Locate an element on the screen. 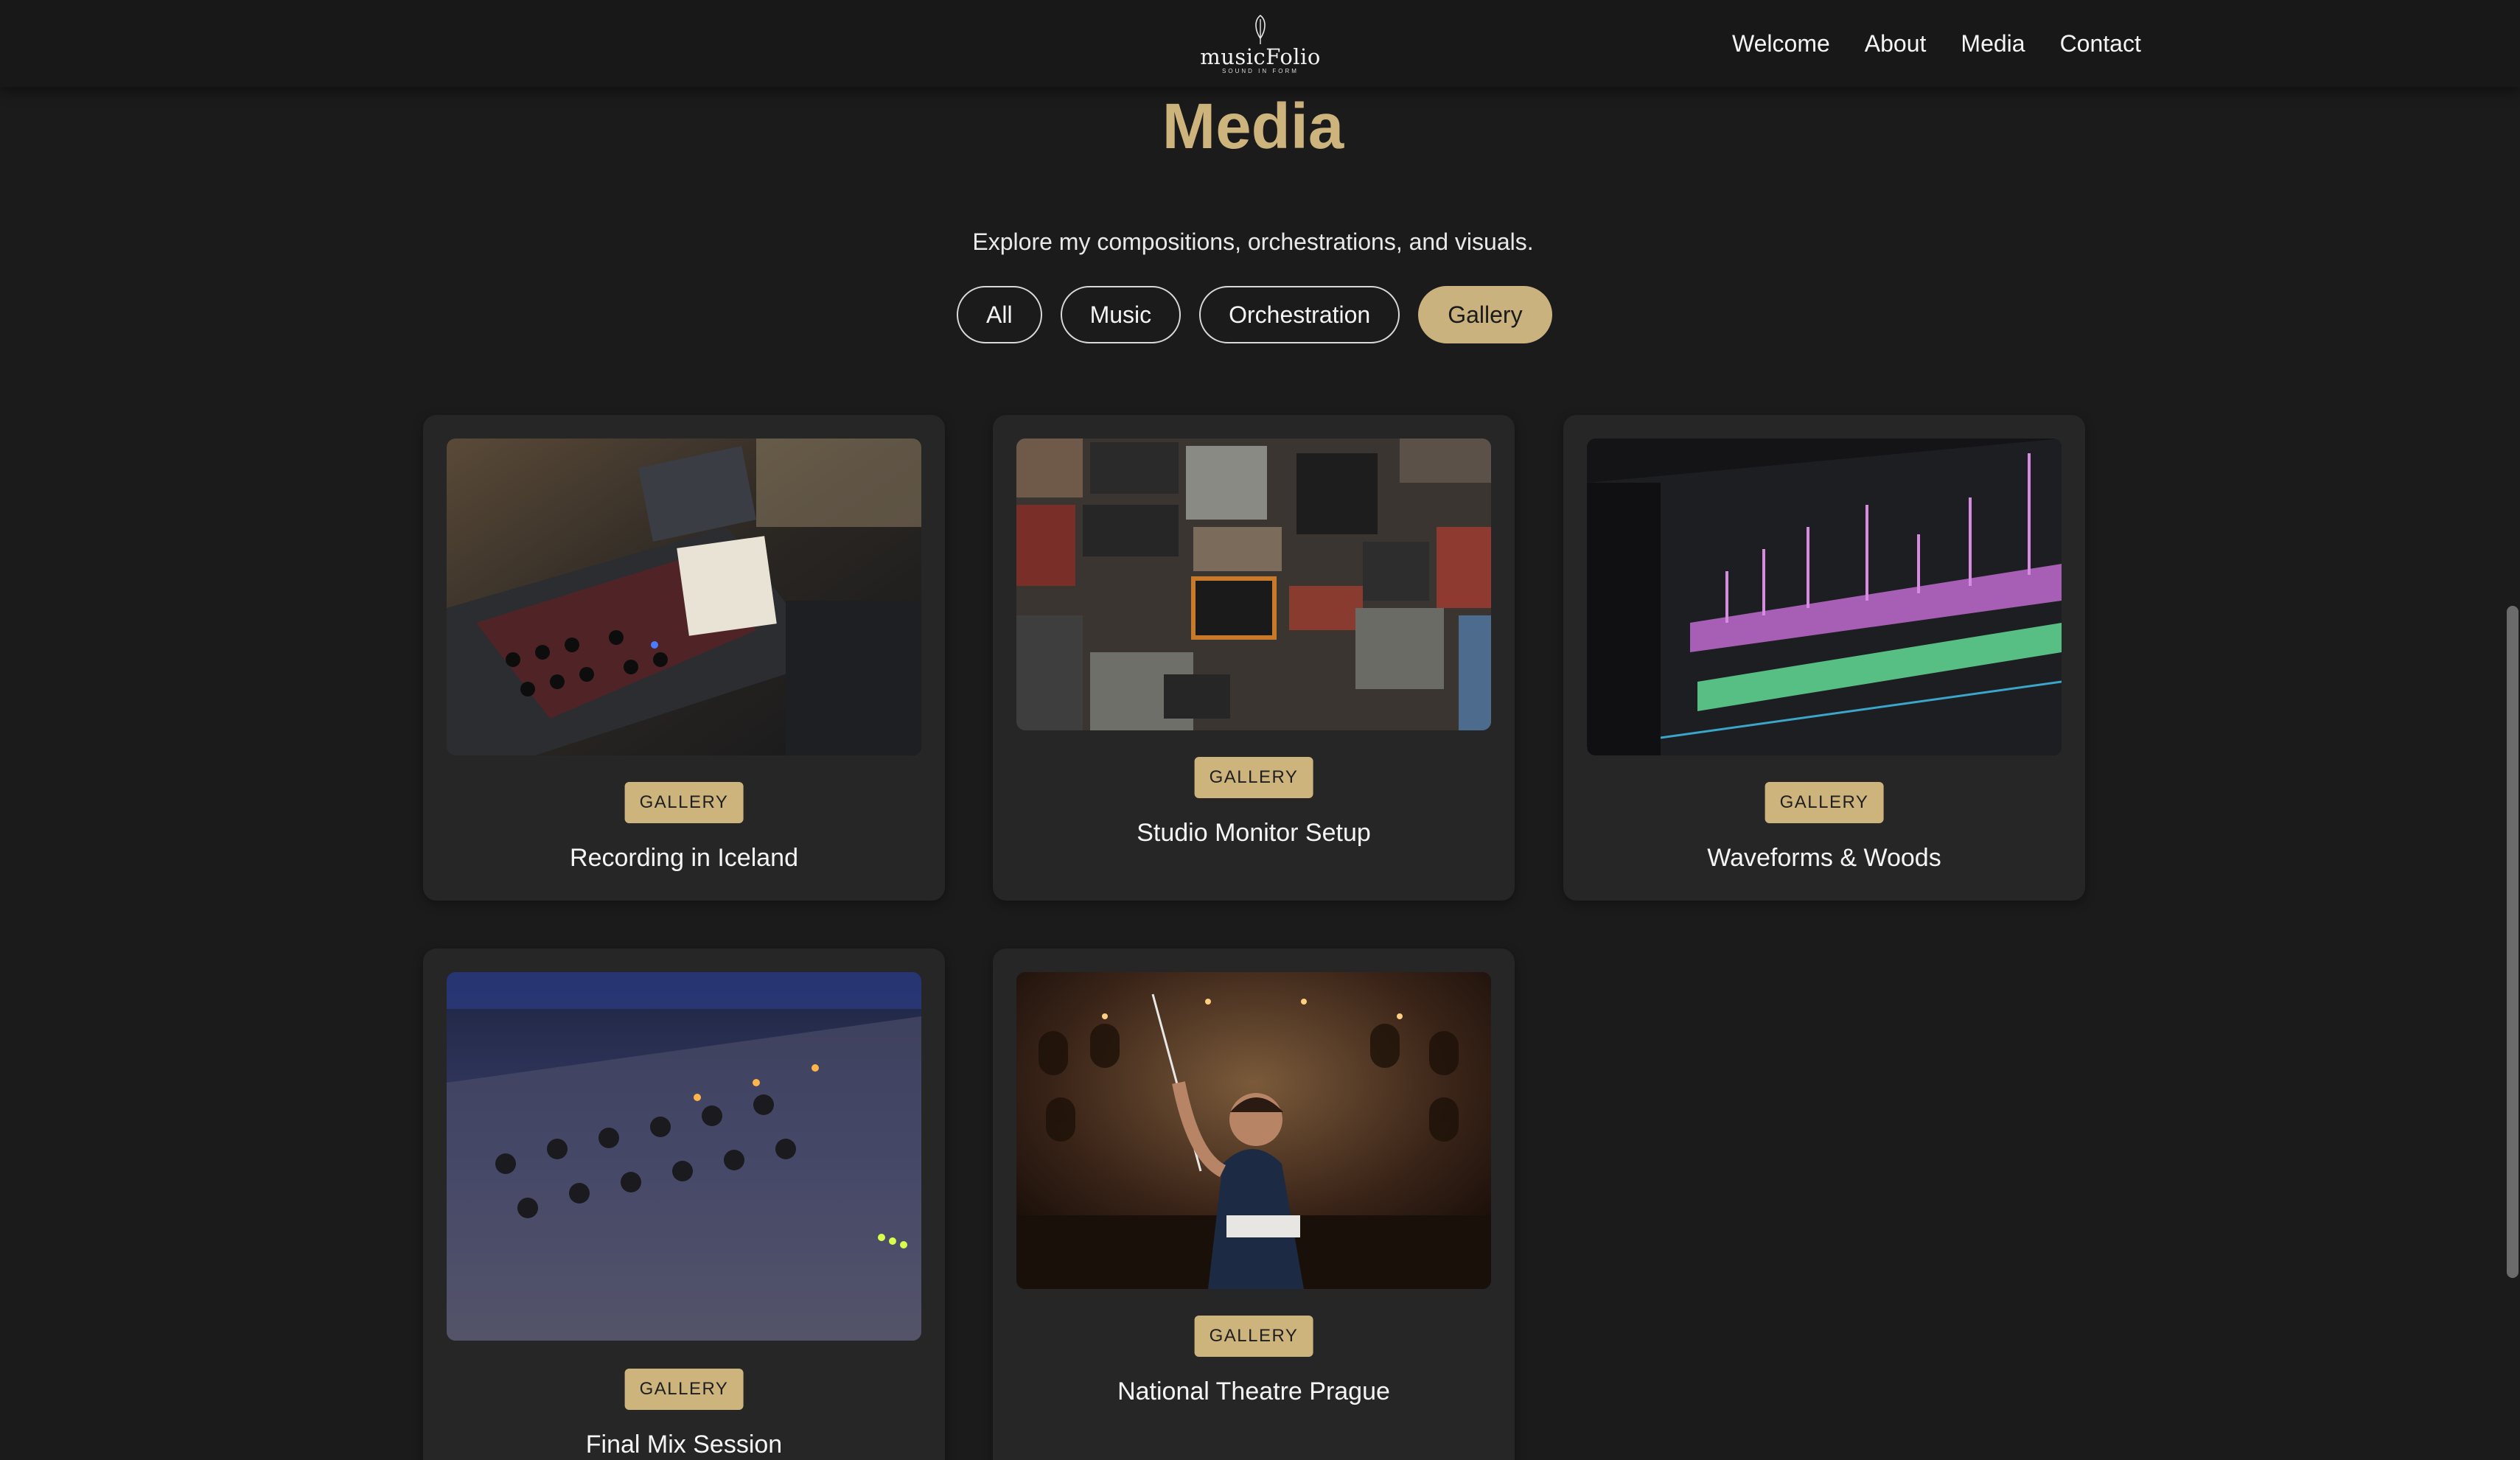  media-filter-bar: All Music Orchestration Gallery is located at coordinates (1254, 314).